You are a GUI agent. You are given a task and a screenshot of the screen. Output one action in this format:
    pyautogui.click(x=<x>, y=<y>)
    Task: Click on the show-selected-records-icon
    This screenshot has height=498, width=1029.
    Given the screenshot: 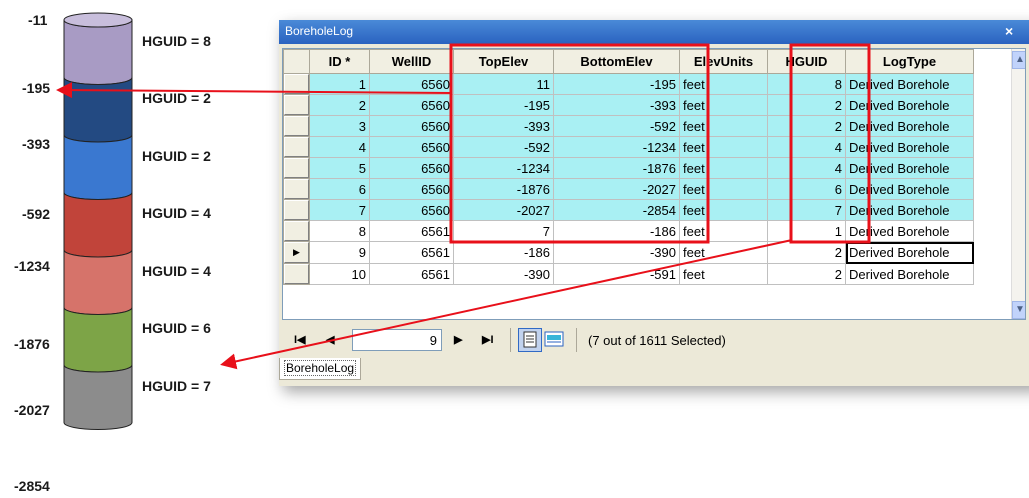 What is the action you would take?
    pyautogui.click(x=554, y=339)
    